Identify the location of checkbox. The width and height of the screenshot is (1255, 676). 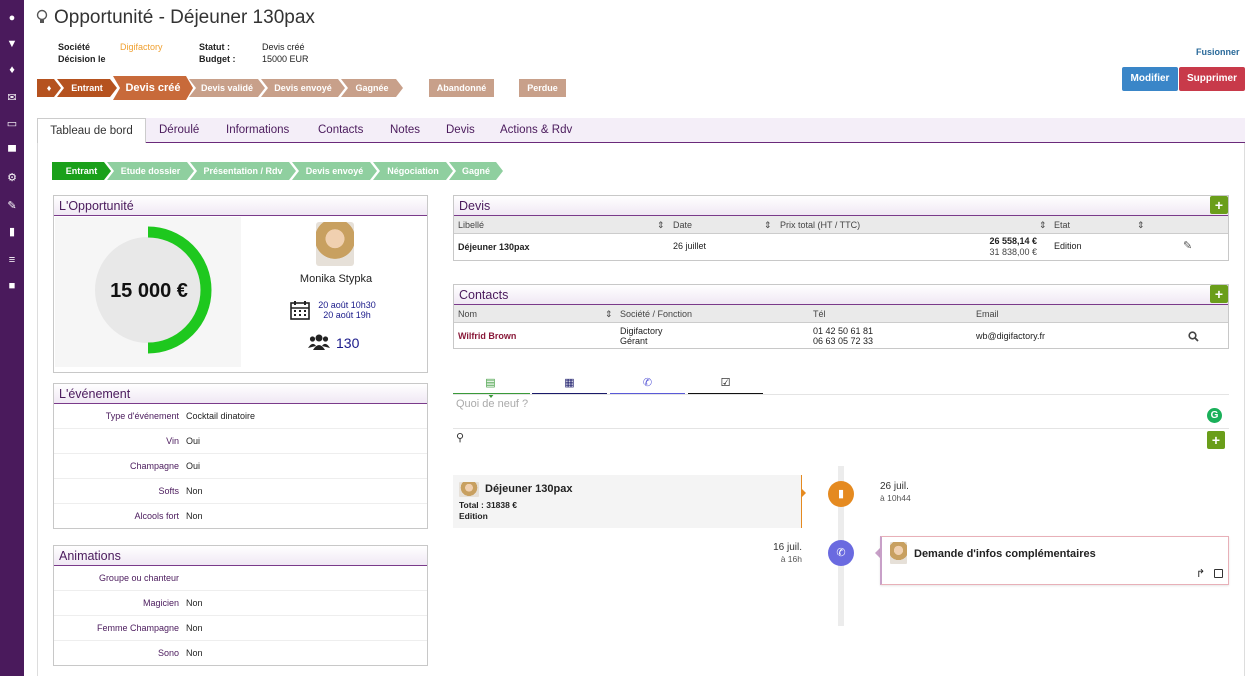
(1218, 573).